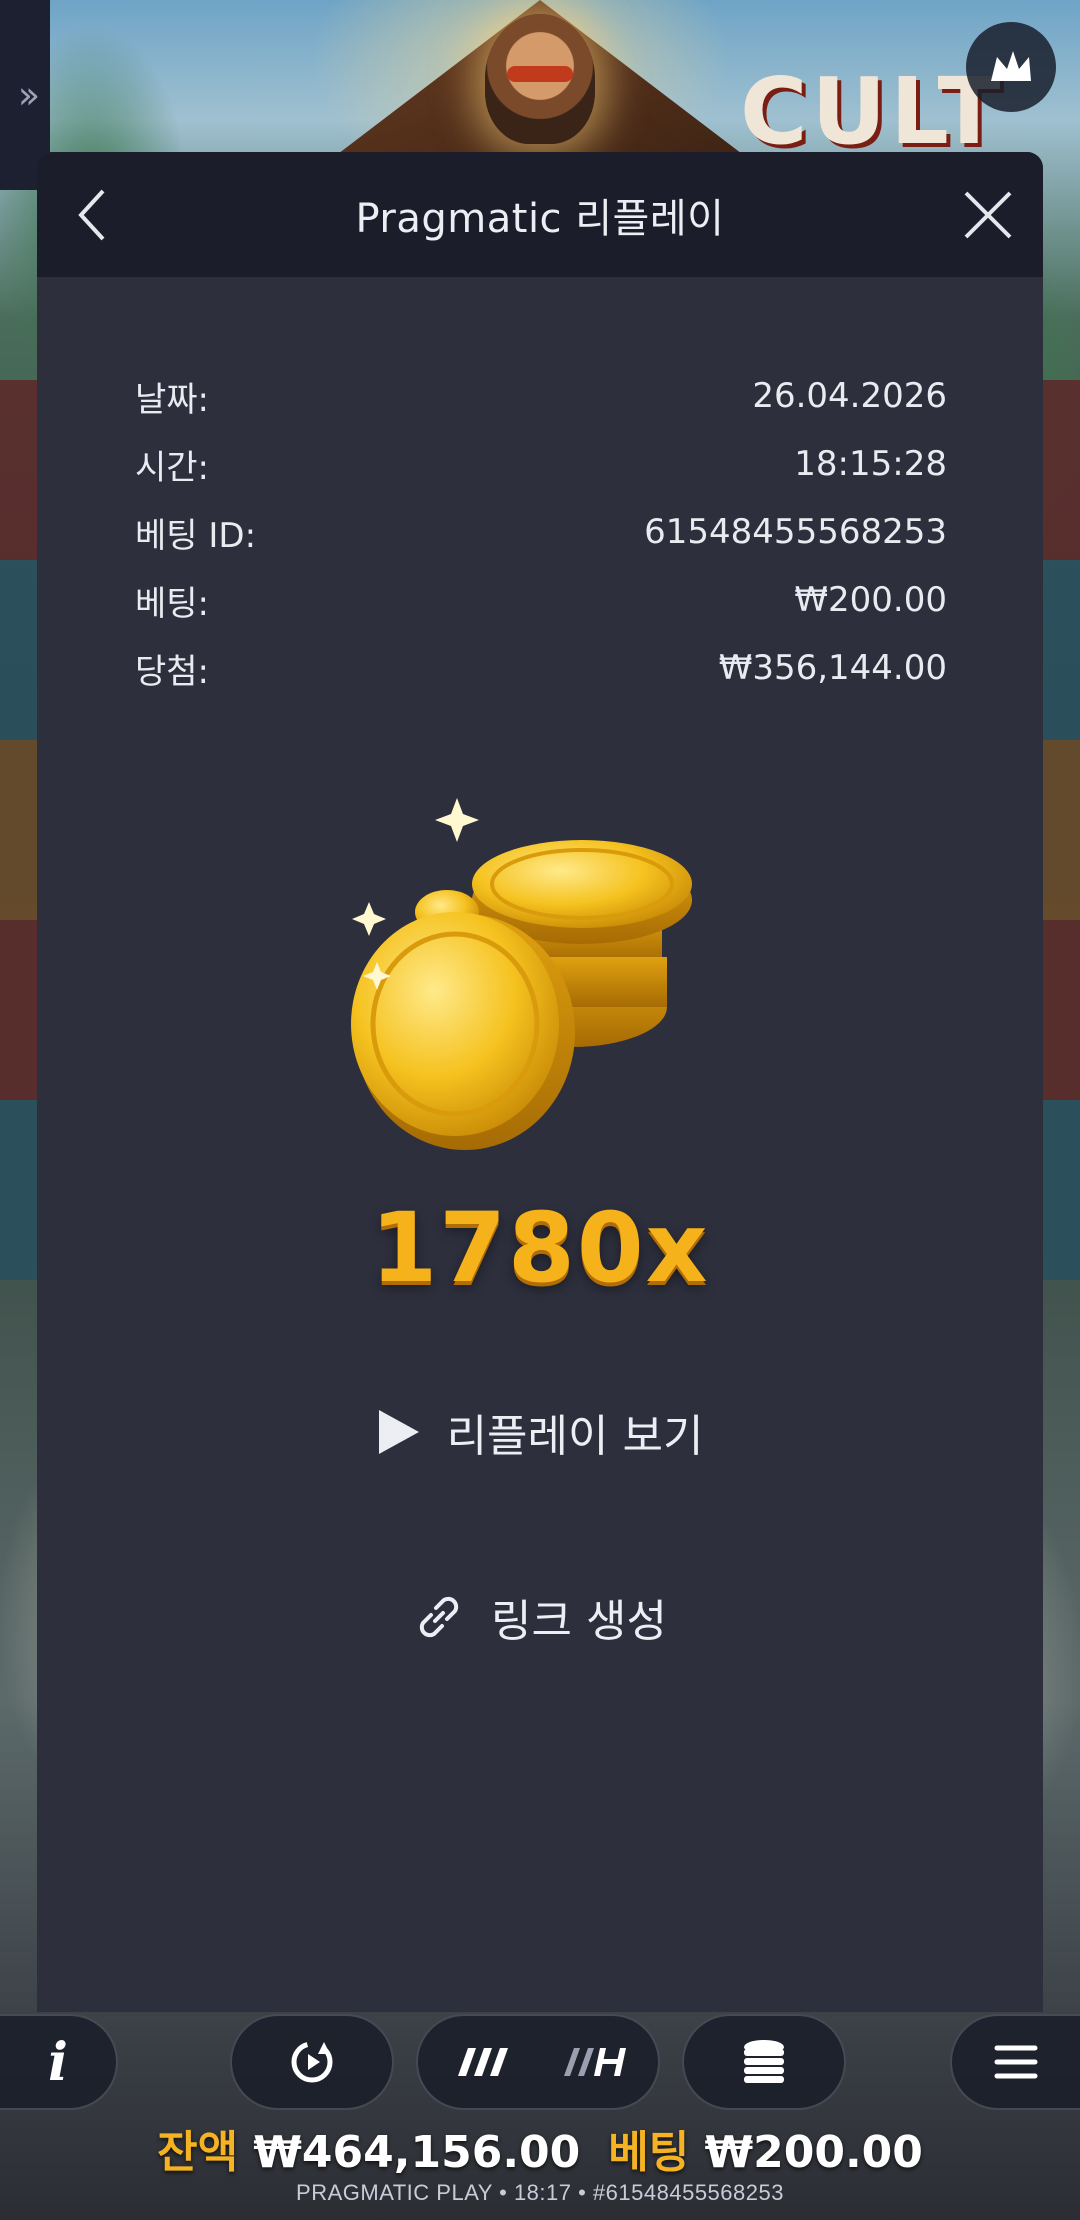  I want to click on close-icon, so click(988, 214).